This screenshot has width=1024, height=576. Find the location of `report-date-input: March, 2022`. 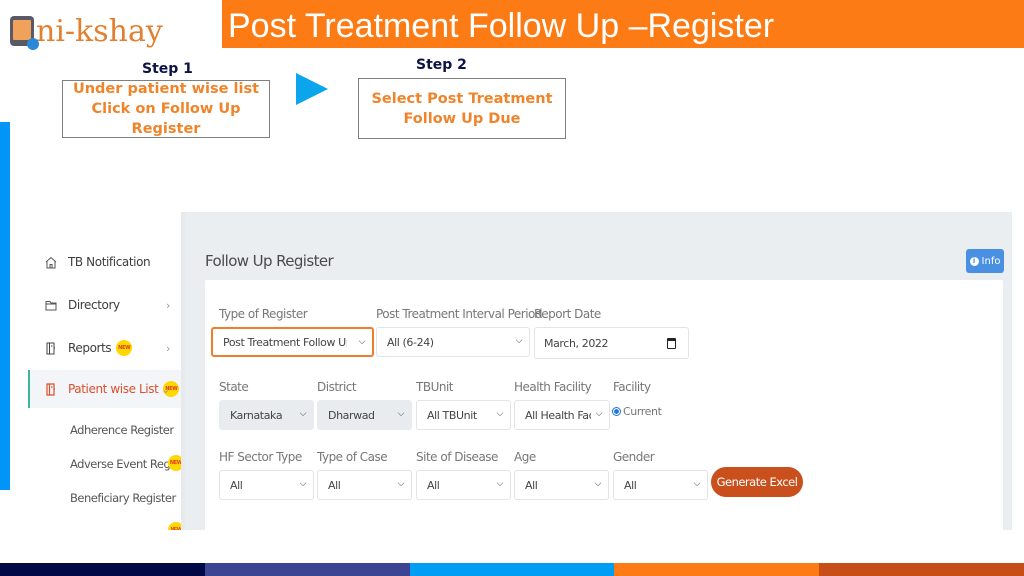

report-date-input: March, 2022 is located at coordinates (611, 343).